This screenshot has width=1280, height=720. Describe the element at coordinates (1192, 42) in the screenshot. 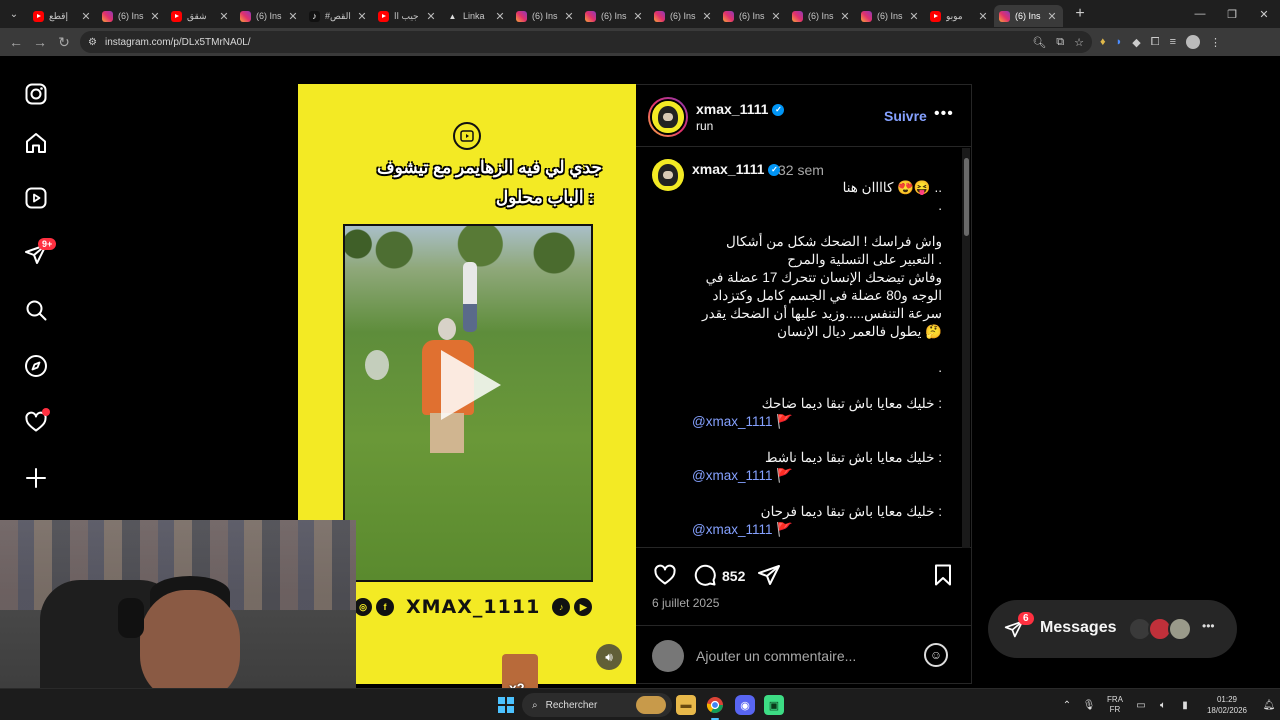

I see `profile-avatar` at that location.